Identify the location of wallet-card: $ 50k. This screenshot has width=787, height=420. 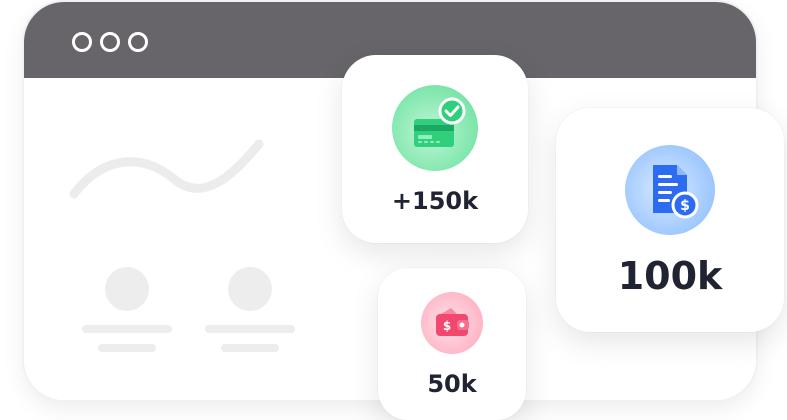
(452, 344).